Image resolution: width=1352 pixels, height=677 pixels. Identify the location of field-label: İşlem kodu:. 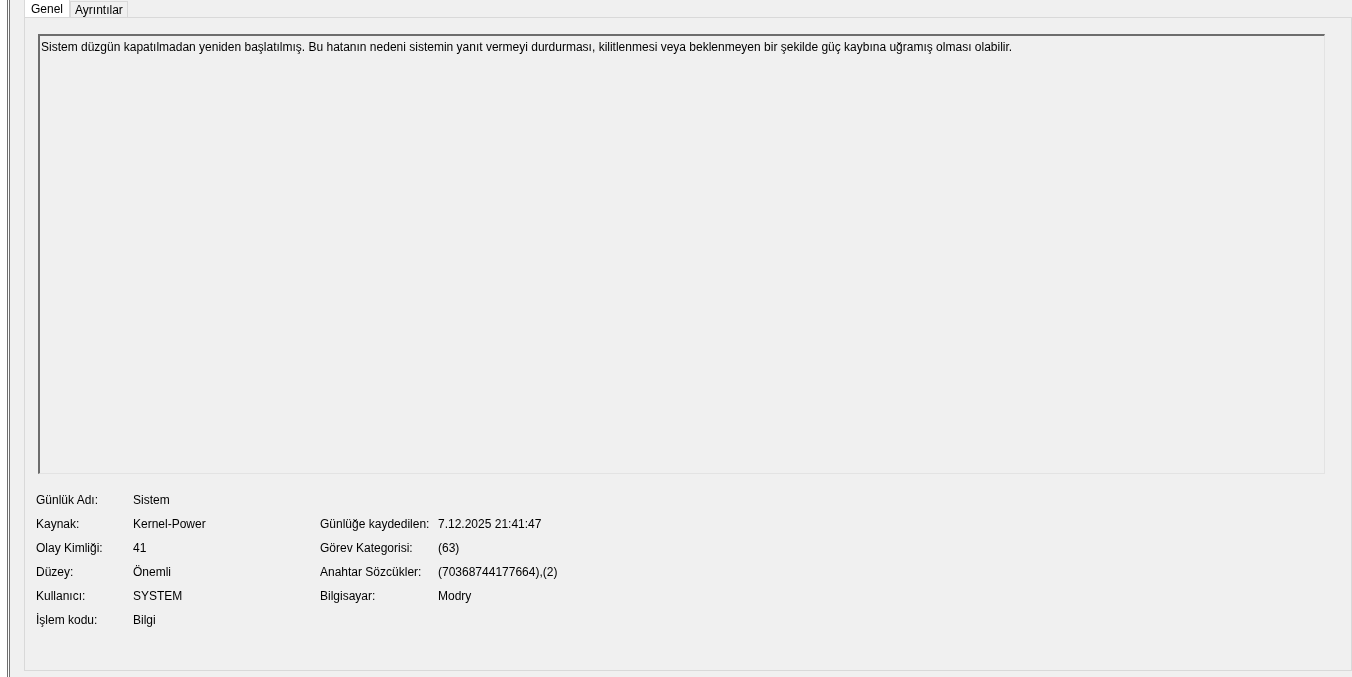
(67, 620).